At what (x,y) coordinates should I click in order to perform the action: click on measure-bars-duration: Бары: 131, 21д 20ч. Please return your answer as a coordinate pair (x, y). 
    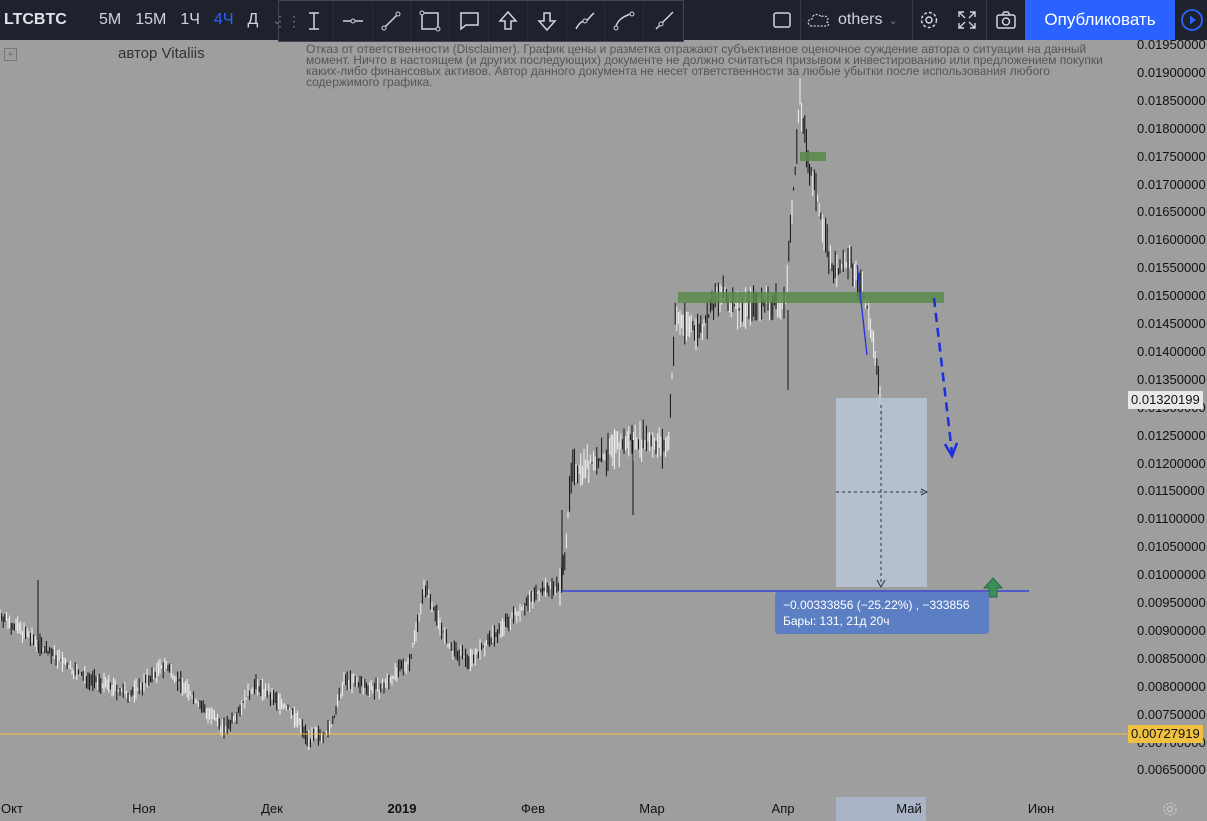
    Looking at the image, I should click on (836, 621).